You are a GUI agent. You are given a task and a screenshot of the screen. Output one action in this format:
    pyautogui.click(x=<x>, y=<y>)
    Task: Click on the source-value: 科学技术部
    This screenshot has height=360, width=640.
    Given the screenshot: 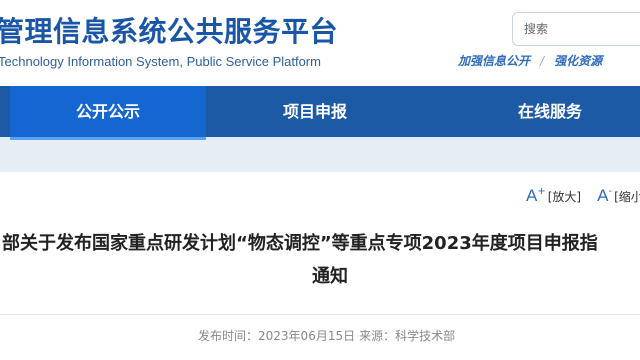 What is the action you would take?
    pyautogui.click(x=425, y=336)
    